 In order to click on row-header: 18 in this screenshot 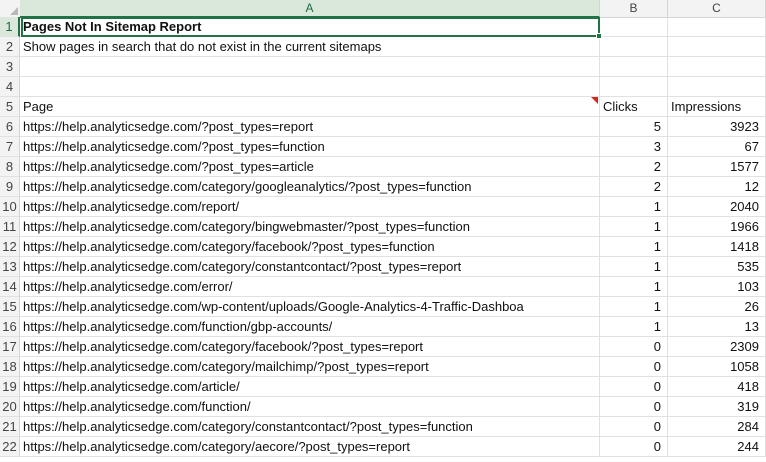, I will do `click(10, 367)`.